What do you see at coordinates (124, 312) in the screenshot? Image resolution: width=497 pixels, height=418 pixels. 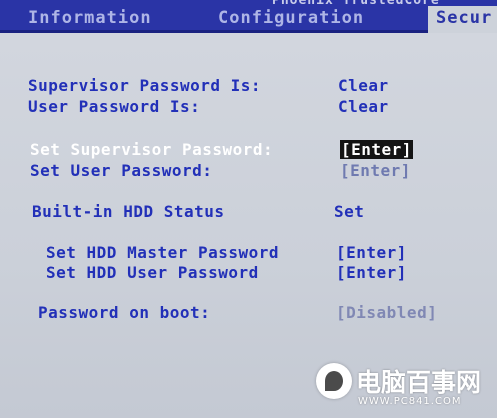 I see `password-on-boot-label: Password on boot:` at bounding box center [124, 312].